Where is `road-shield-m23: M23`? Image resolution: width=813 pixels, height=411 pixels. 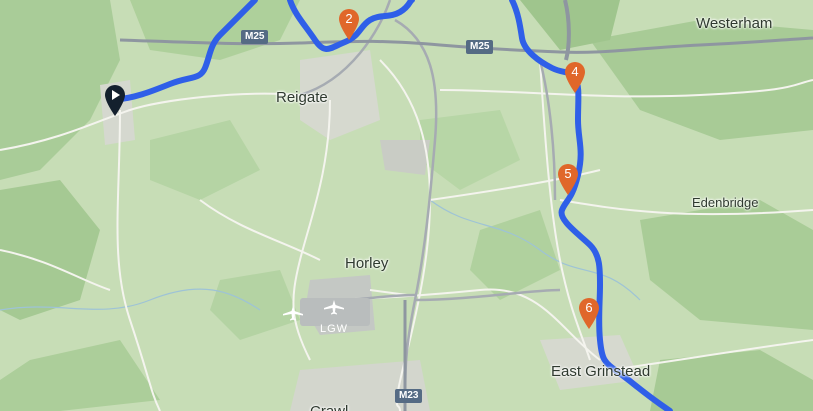 road-shield-m23: M23 is located at coordinates (409, 396).